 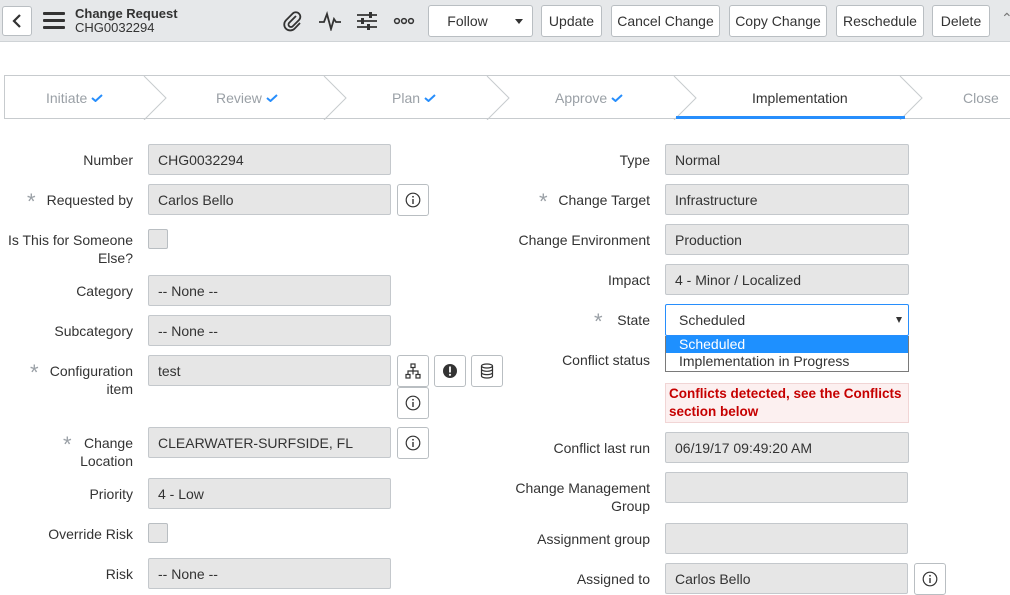 I want to click on assignment-group-label: Assignment group, so click(x=593, y=539).